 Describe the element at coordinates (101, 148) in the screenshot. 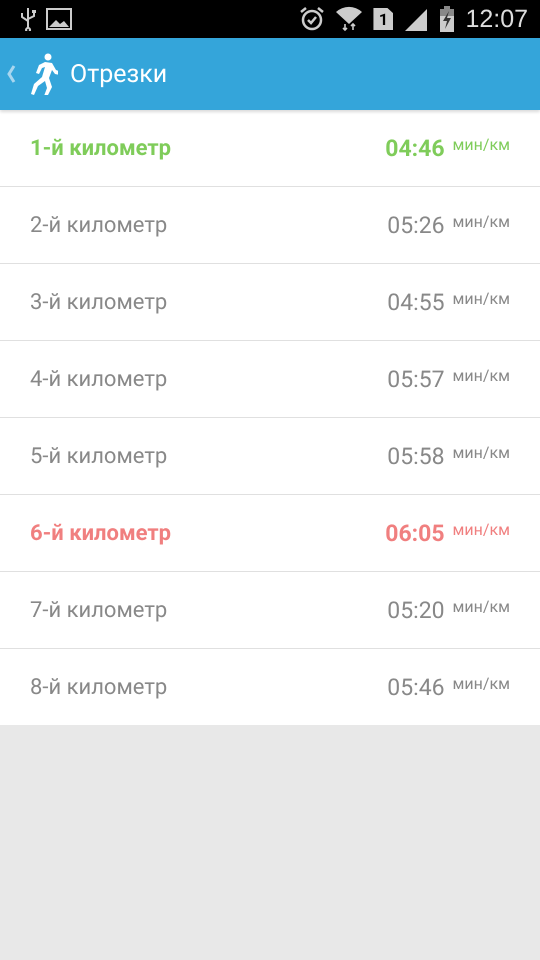

I see `split-label: 1-й километр` at that location.